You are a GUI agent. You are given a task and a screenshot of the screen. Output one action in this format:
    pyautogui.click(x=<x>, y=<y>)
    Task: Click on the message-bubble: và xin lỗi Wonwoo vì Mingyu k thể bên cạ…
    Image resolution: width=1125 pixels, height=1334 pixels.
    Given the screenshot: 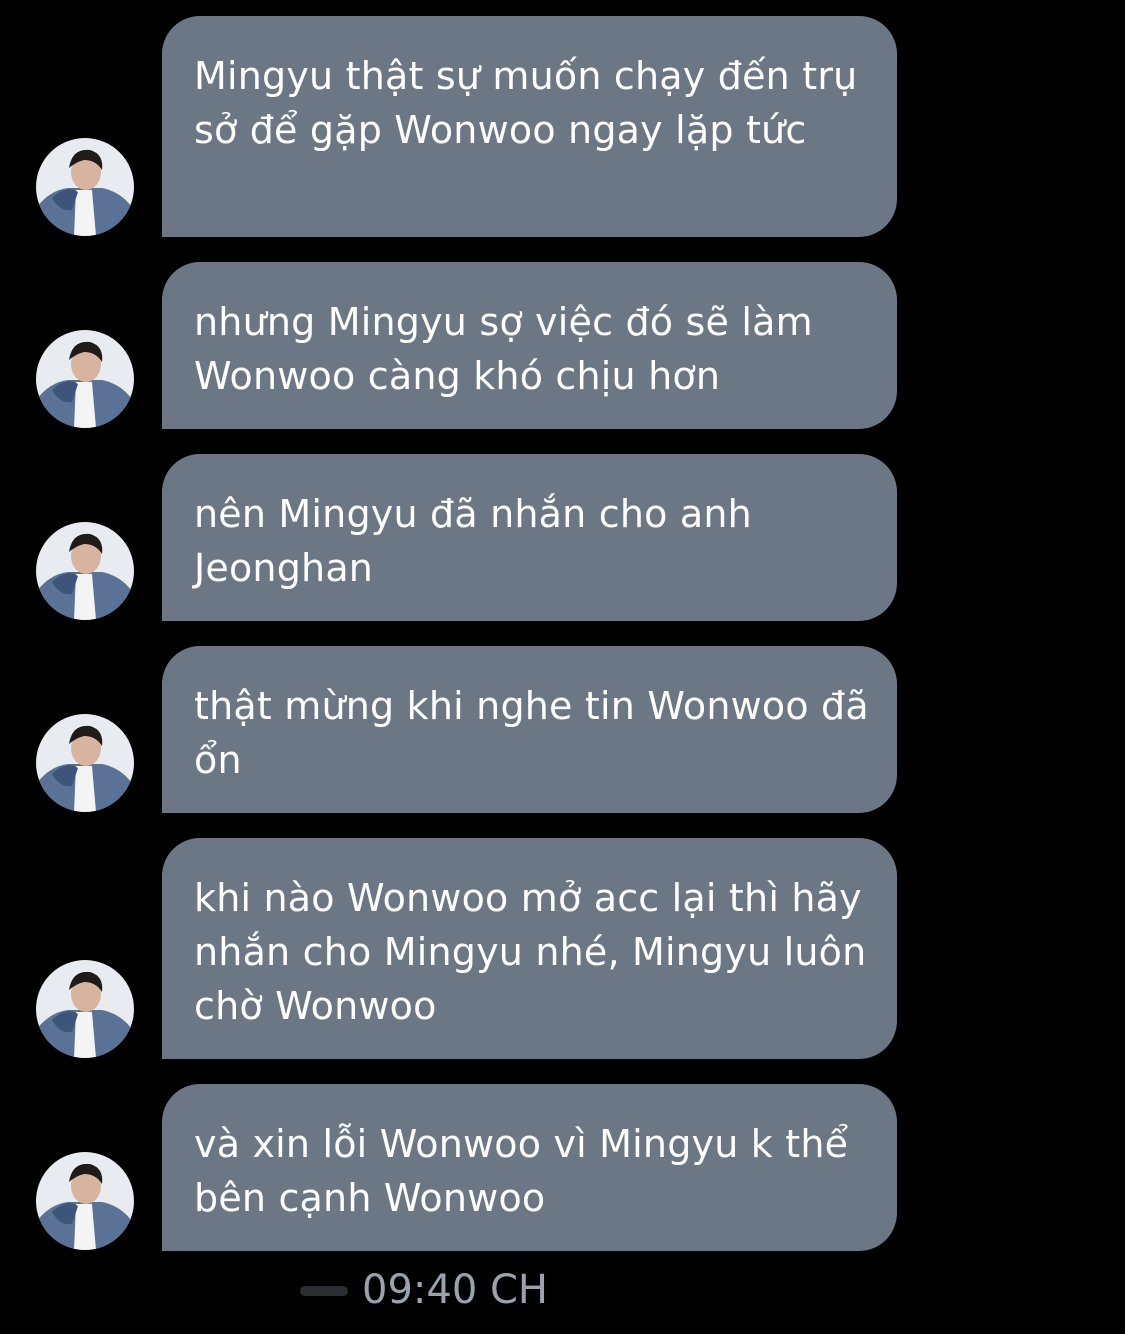 What is the action you would take?
    pyautogui.click(x=529, y=1167)
    